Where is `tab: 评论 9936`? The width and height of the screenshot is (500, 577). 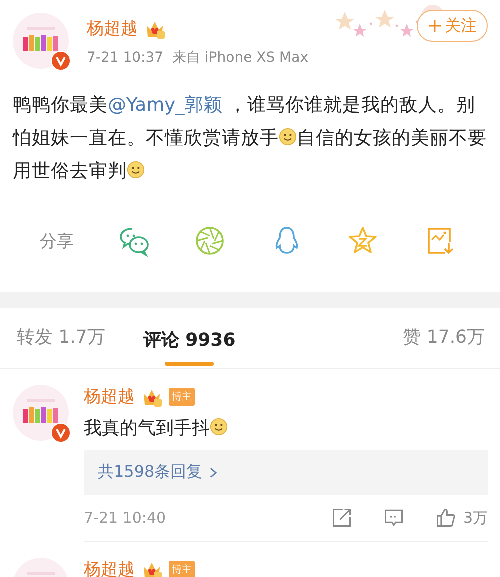
tab: 评论 9936 is located at coordinates (189, 342).